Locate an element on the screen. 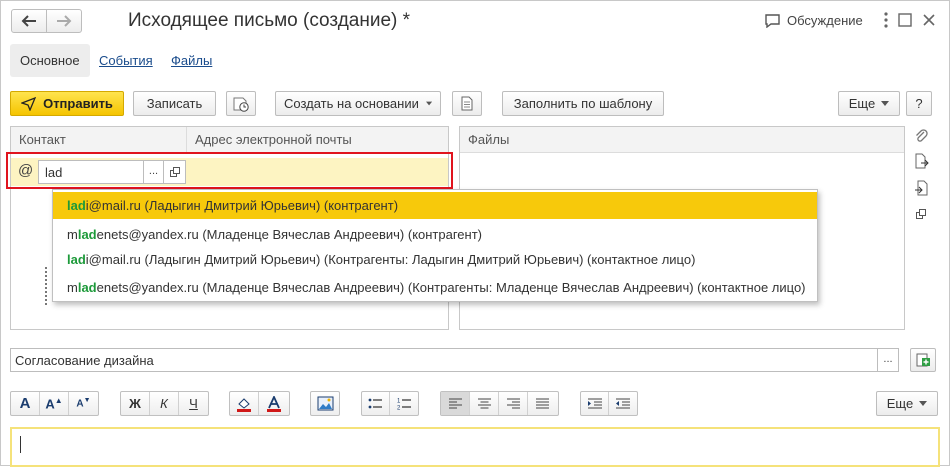 The image size is (950, 467). fullscreen-button is located at coordinates (905, 20).